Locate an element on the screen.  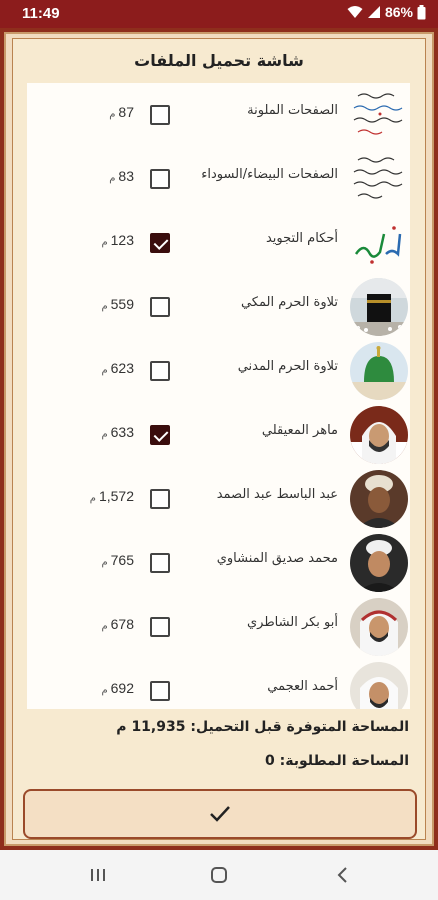
status-icons: 86% is located at coordinates (386, 12).